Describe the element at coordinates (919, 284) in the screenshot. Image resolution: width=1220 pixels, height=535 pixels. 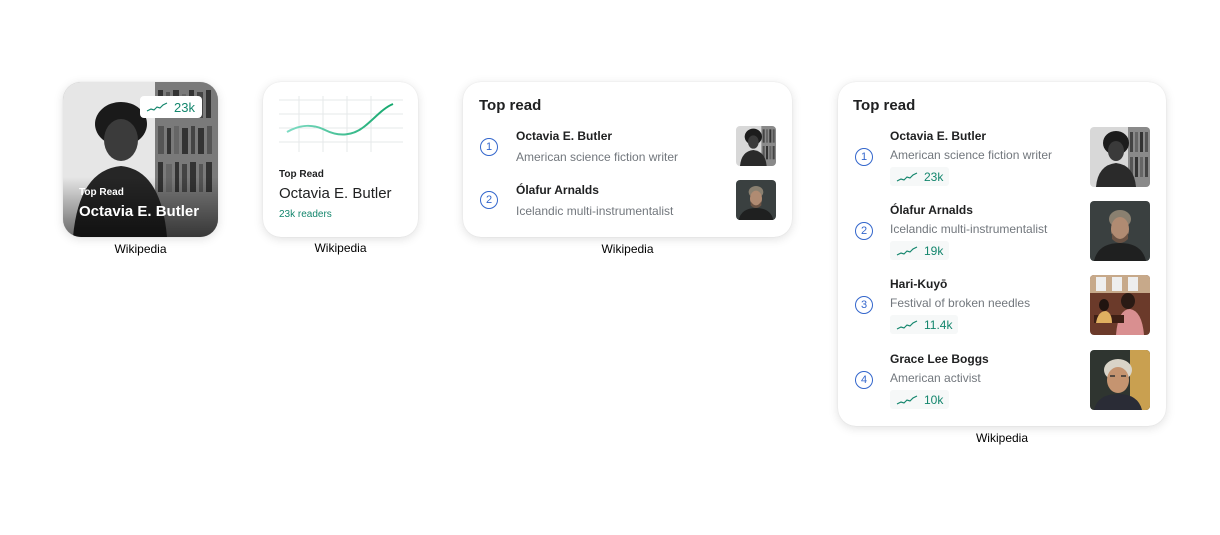
I see `article-title: Hari-Kuyō` at that location.